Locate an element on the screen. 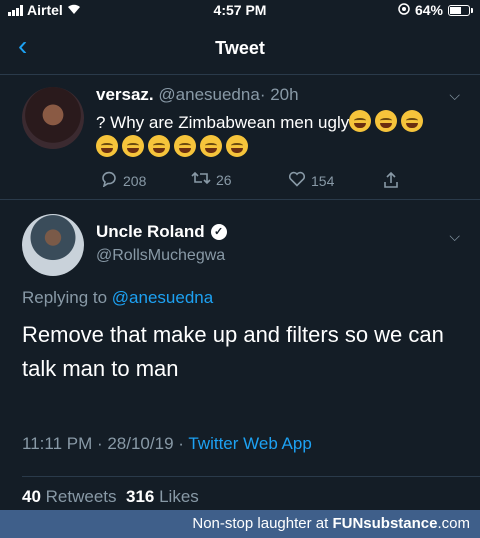 The image size is (480, 538). battery-icon is located at coordinates (460, 10).